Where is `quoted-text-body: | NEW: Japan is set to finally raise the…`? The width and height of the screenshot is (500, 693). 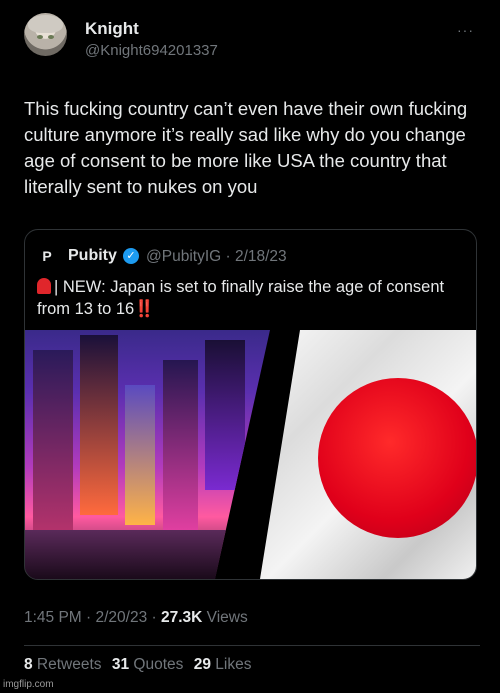 quoted-text-body: | NEW: Japan is set to finally raise the… is located at coordinates (241, 298).